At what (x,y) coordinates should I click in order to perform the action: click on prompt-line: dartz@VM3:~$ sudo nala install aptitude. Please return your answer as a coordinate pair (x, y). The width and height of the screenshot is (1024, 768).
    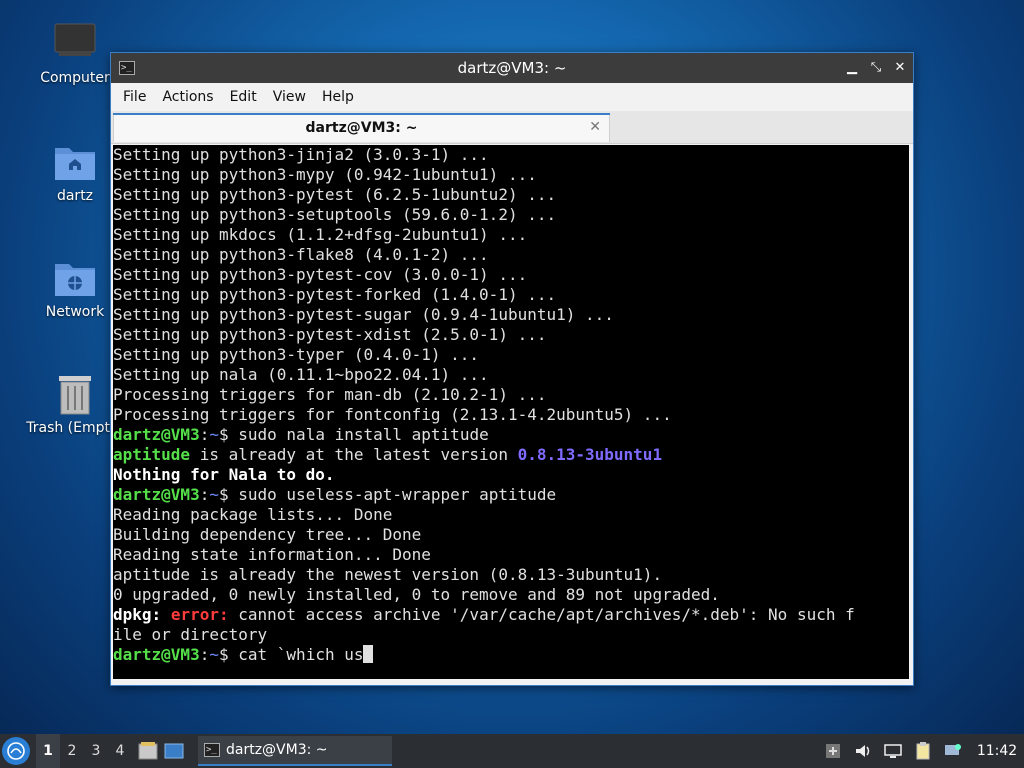
    Looking at the image, I should click on (511, 435).